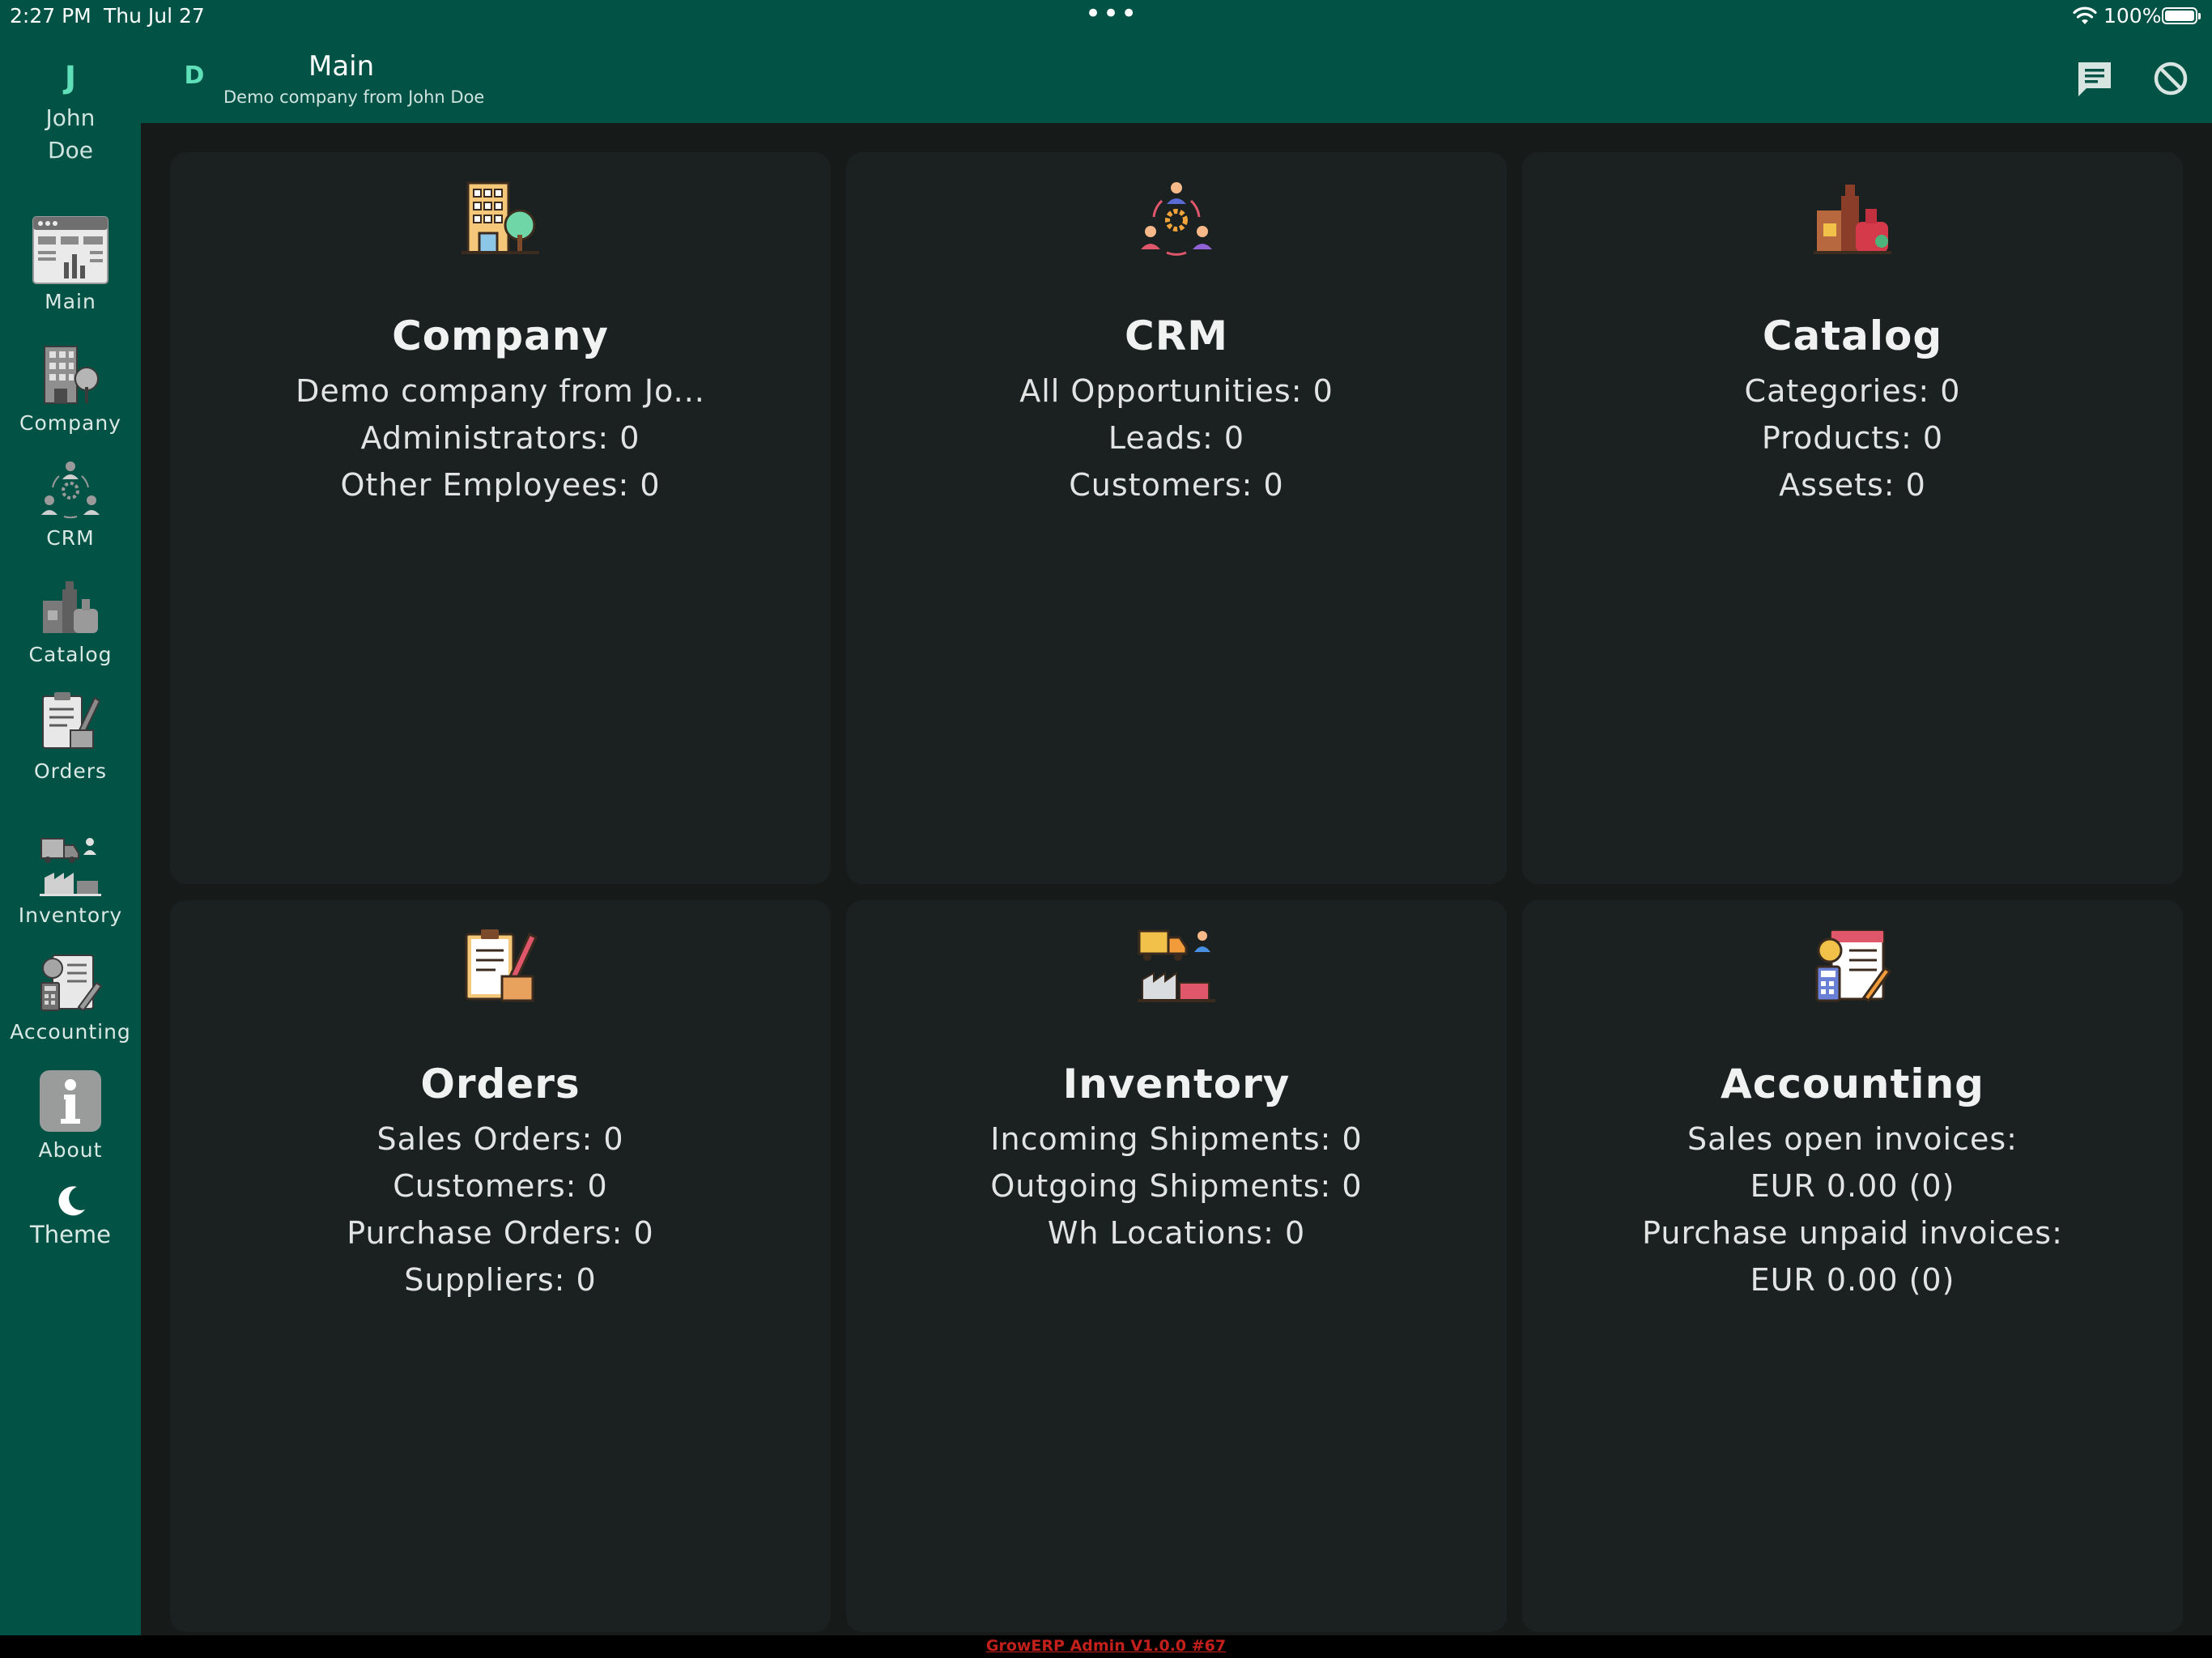 The width and height of the screenshot is (2212, 1658). Describe the element at coordinates (501, 1280) in the screenshot. I see `card-line: Suppliers: 0` at that location.